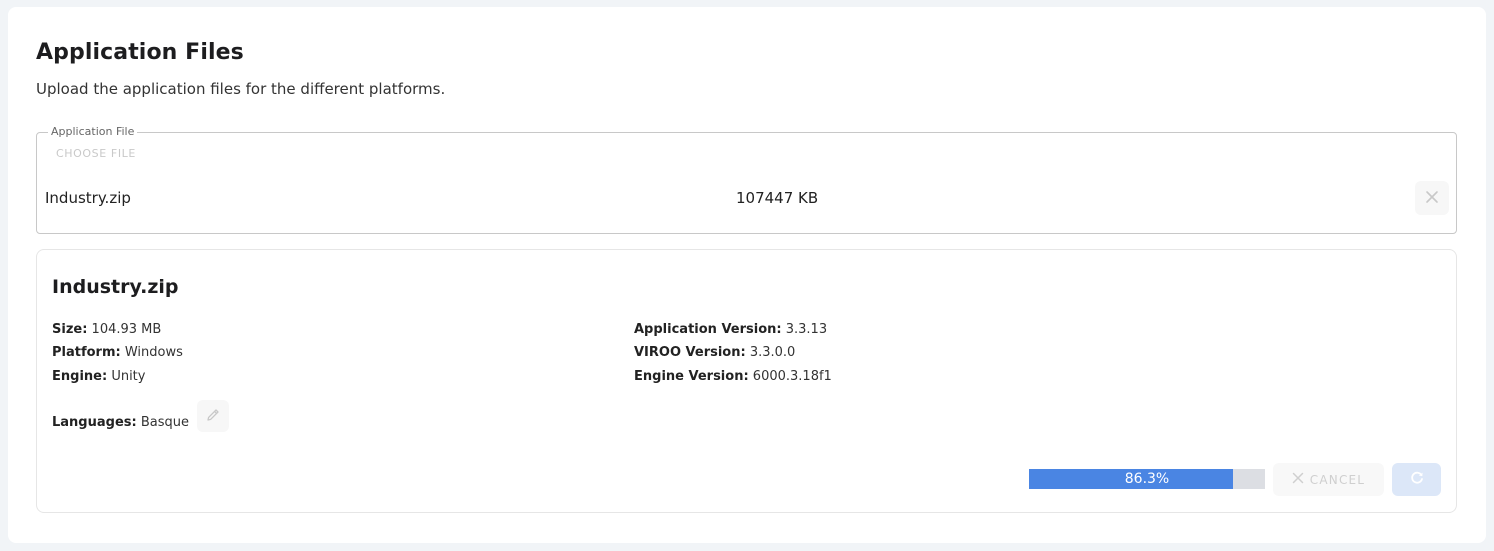 This screenshot has width=1494, height=551. What do you see at coordinates (164, 422) in the screenshot?
I see `detail-languages-value: Basque` at bounding box center [164, 422].